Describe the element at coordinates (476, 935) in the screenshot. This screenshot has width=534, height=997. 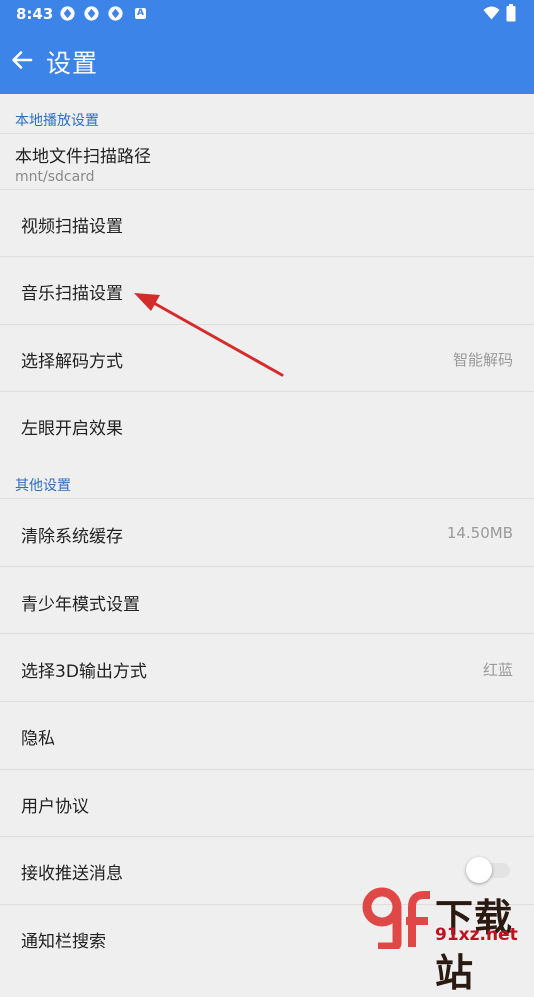
I see `watermark-url: 91xz.net` at that location.